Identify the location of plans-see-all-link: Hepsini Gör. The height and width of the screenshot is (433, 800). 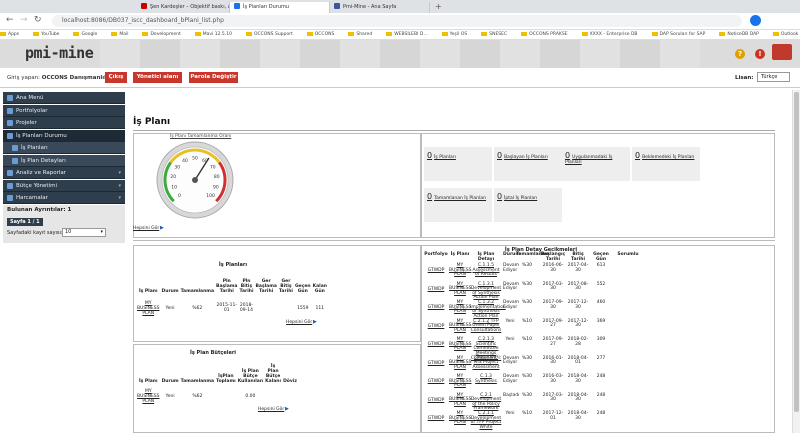
(299, 322).